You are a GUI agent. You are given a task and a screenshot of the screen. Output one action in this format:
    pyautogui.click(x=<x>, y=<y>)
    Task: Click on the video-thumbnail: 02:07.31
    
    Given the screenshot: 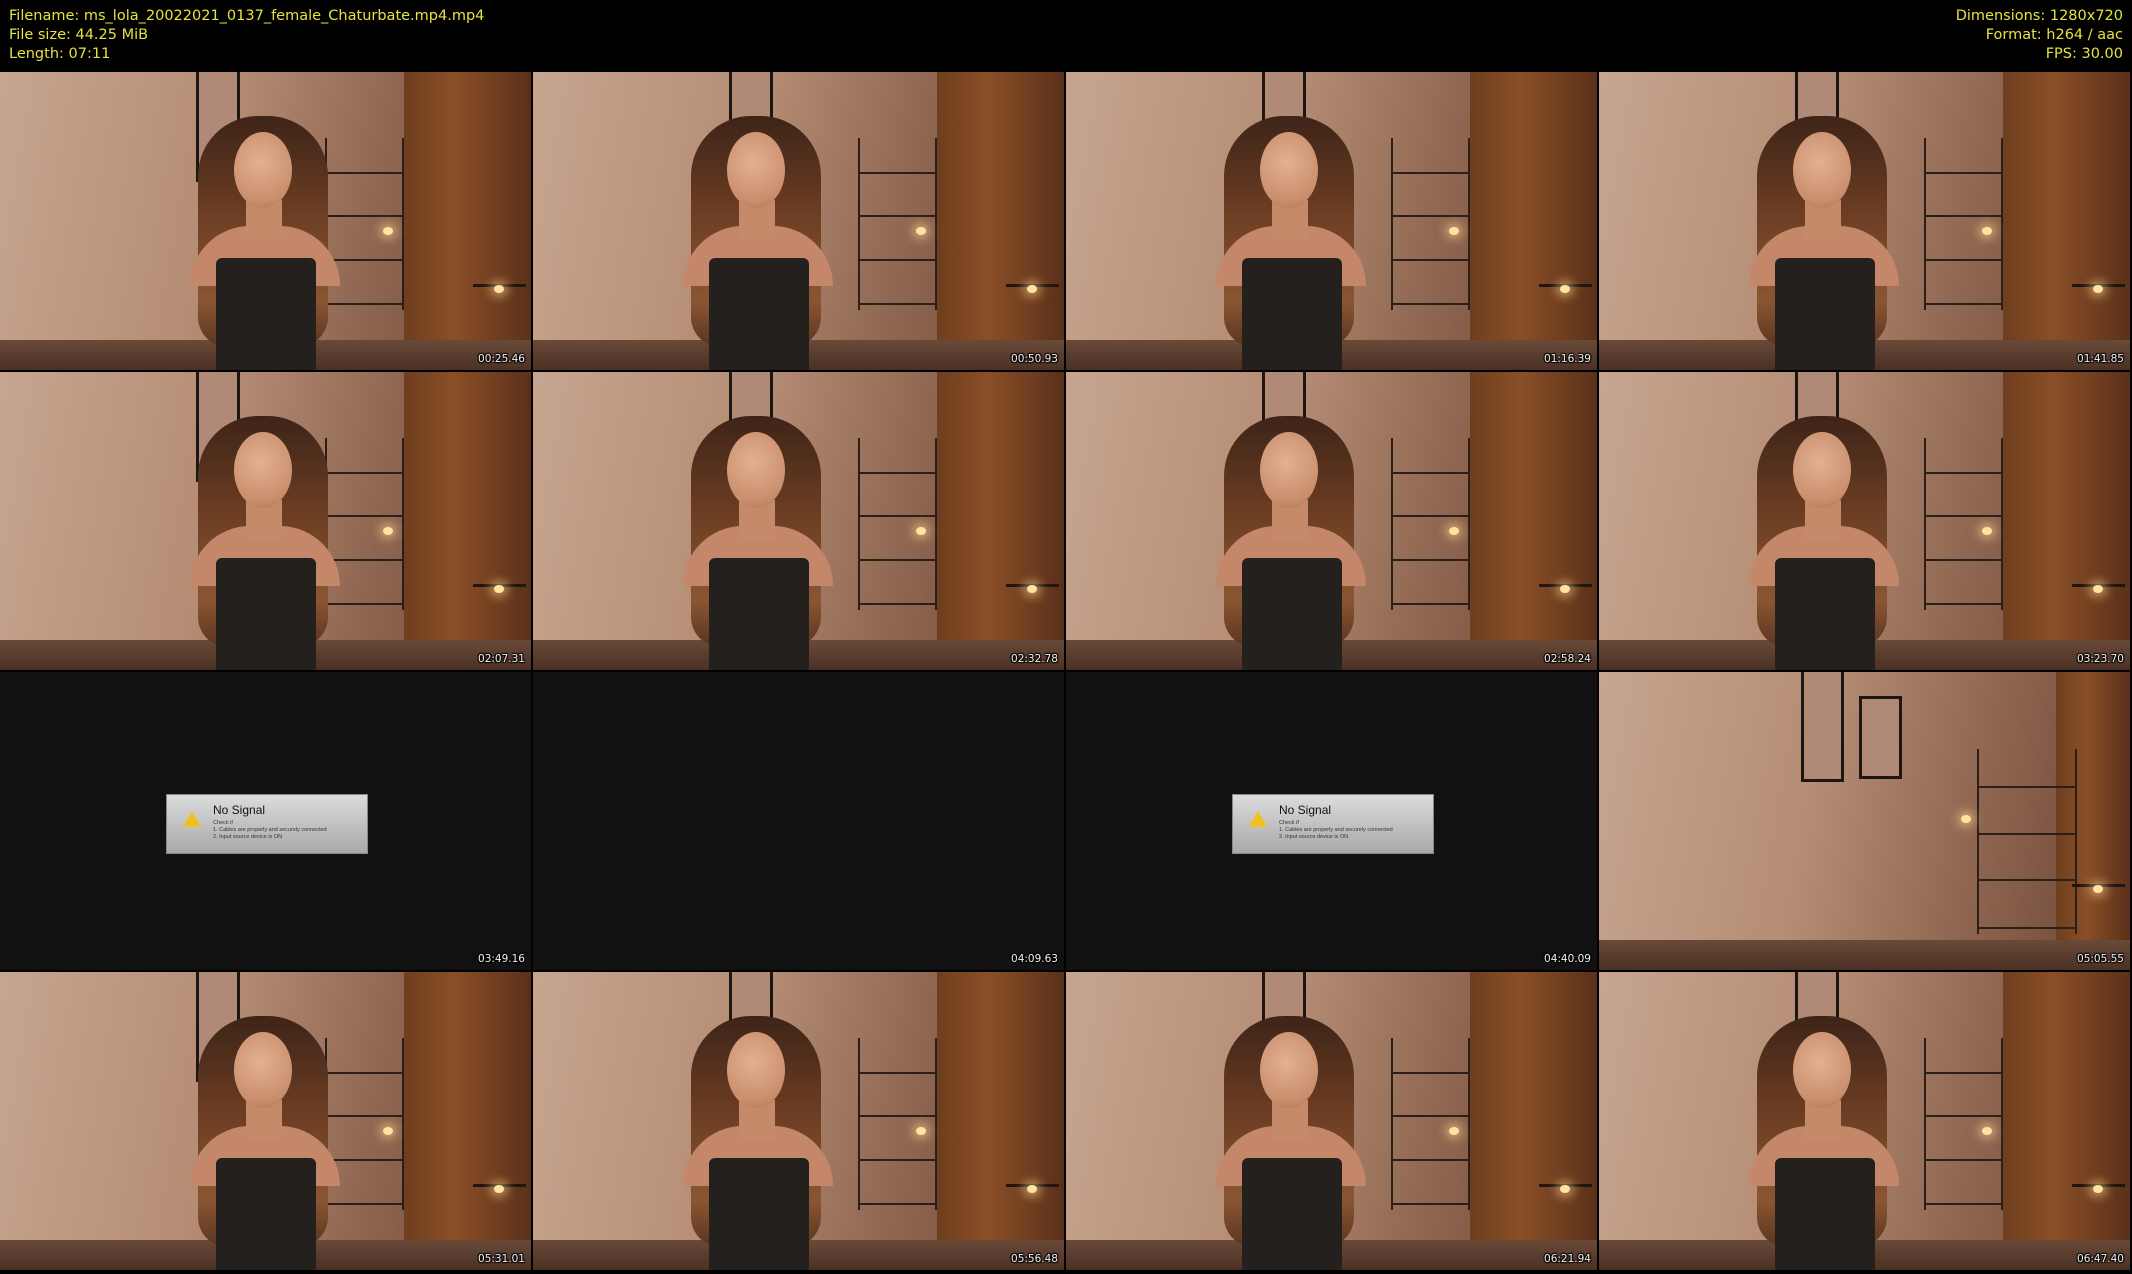 What is the action you would take?
    pyautogui.click(x=265, y=521)
    